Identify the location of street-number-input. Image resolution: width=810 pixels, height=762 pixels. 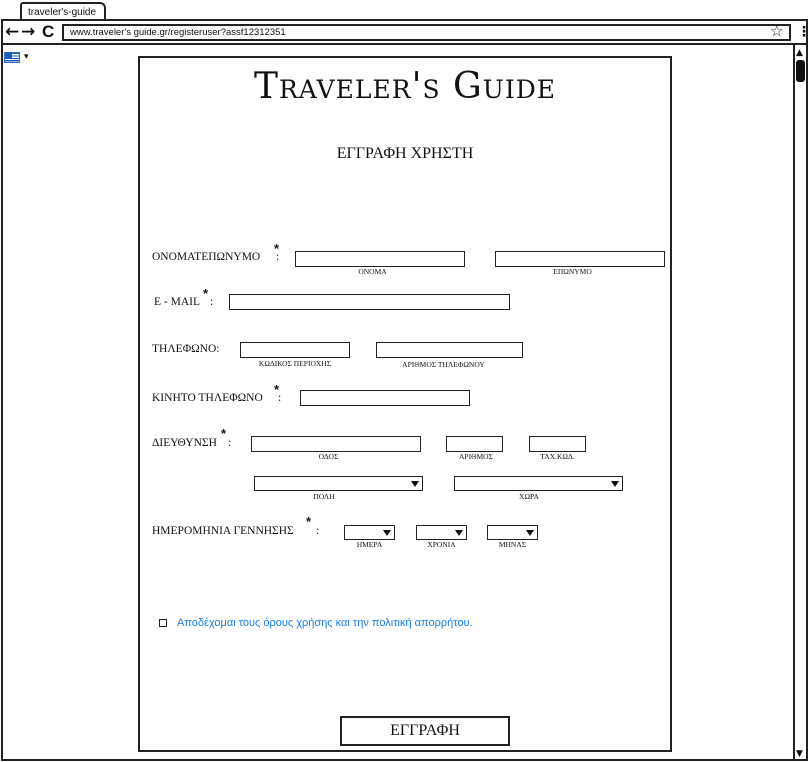
(474, 444).